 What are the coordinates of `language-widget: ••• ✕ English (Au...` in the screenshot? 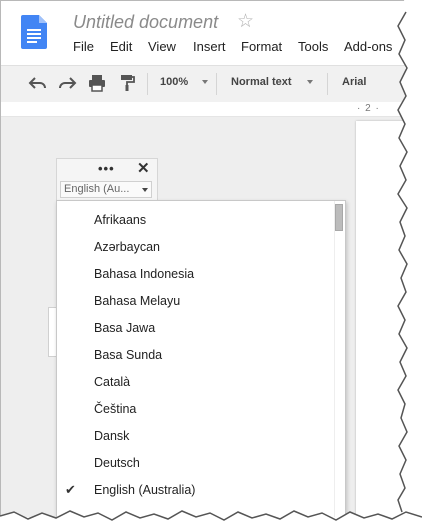 It's located at (107, 180).